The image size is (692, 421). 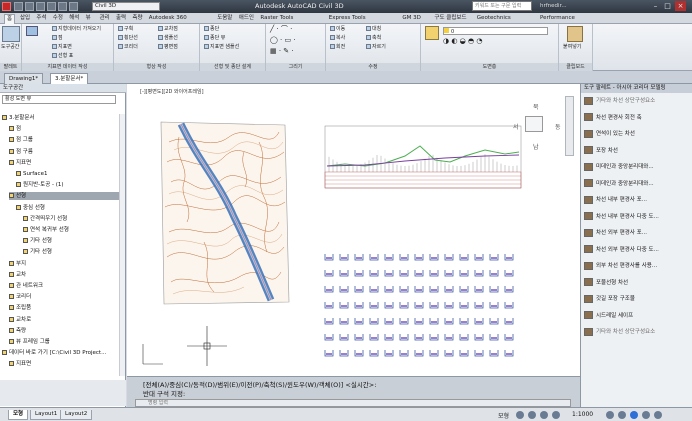 I want to click on workspace-select: Civil 3D, so click(x=126, y=6).